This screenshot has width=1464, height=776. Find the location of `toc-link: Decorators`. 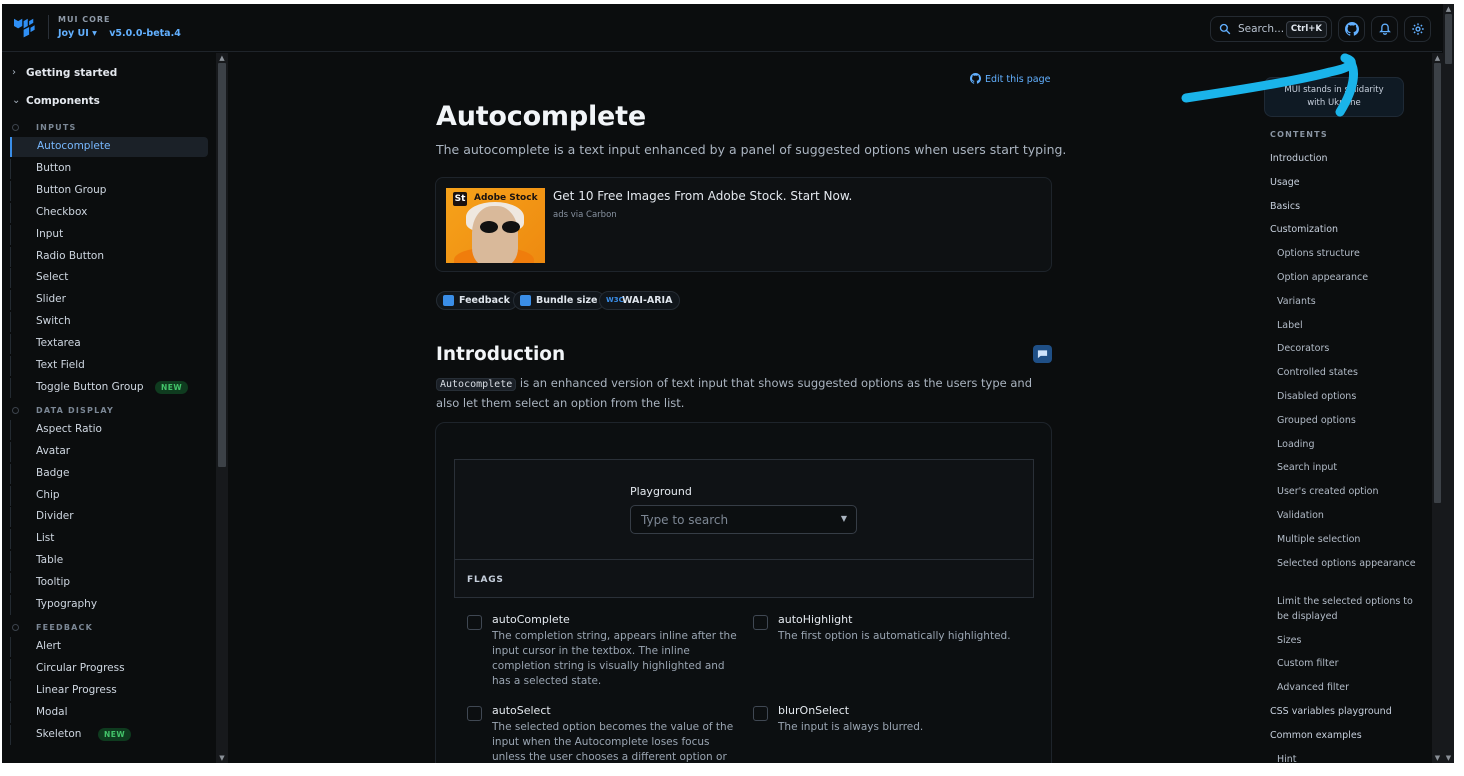

toc-link: Decorators is located at coordinates (1347, 348).